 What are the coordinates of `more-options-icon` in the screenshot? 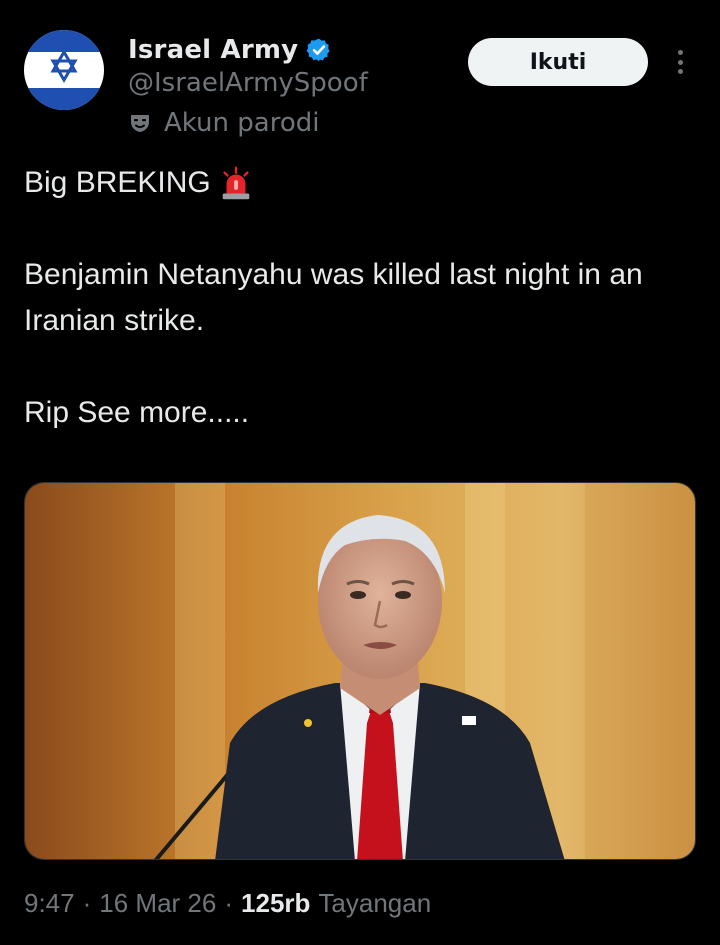 It's located at (680, 62).